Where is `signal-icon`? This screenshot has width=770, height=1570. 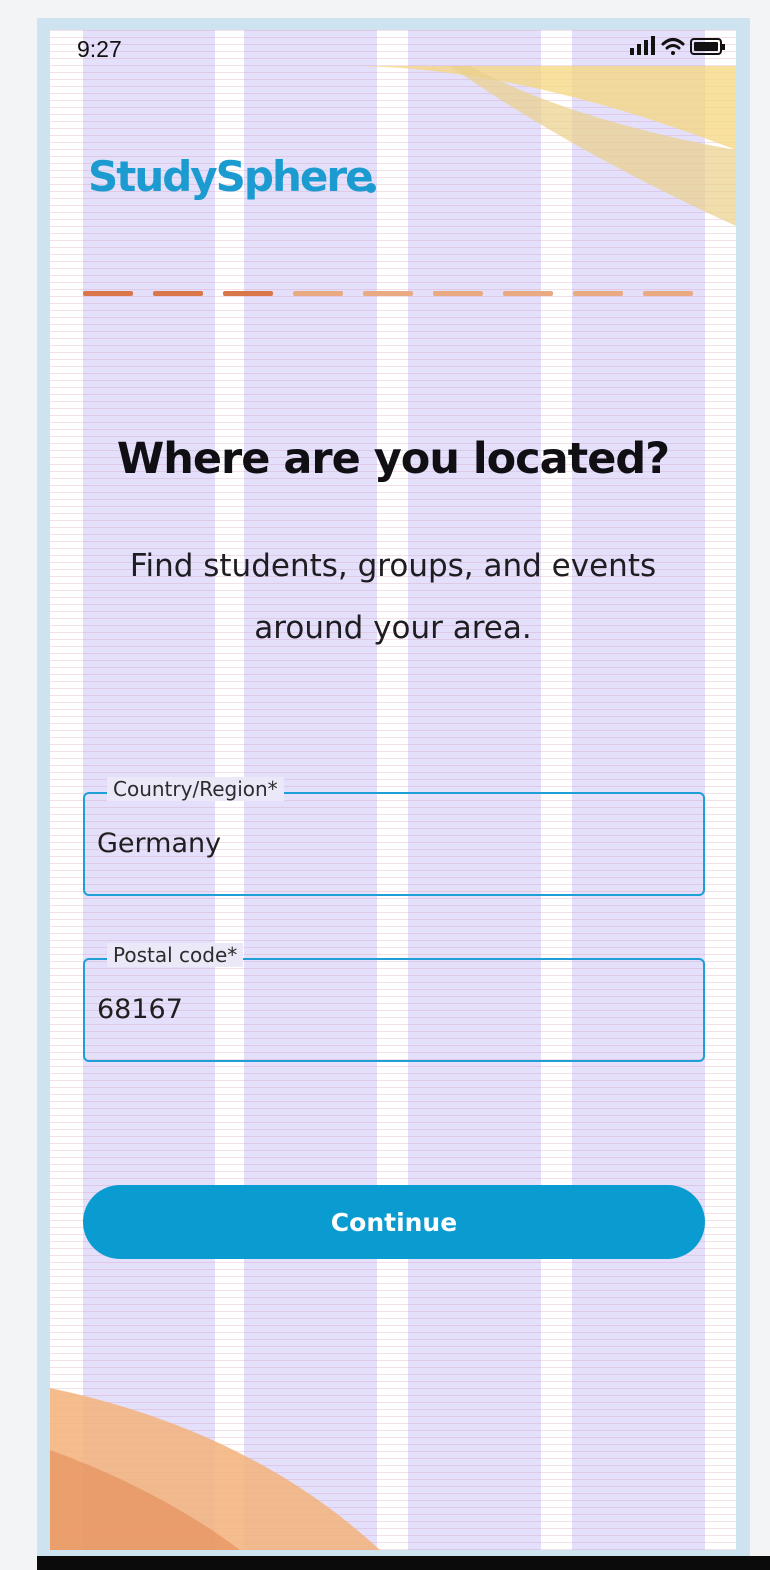
signal-icon is located at coordinates (642, 45).